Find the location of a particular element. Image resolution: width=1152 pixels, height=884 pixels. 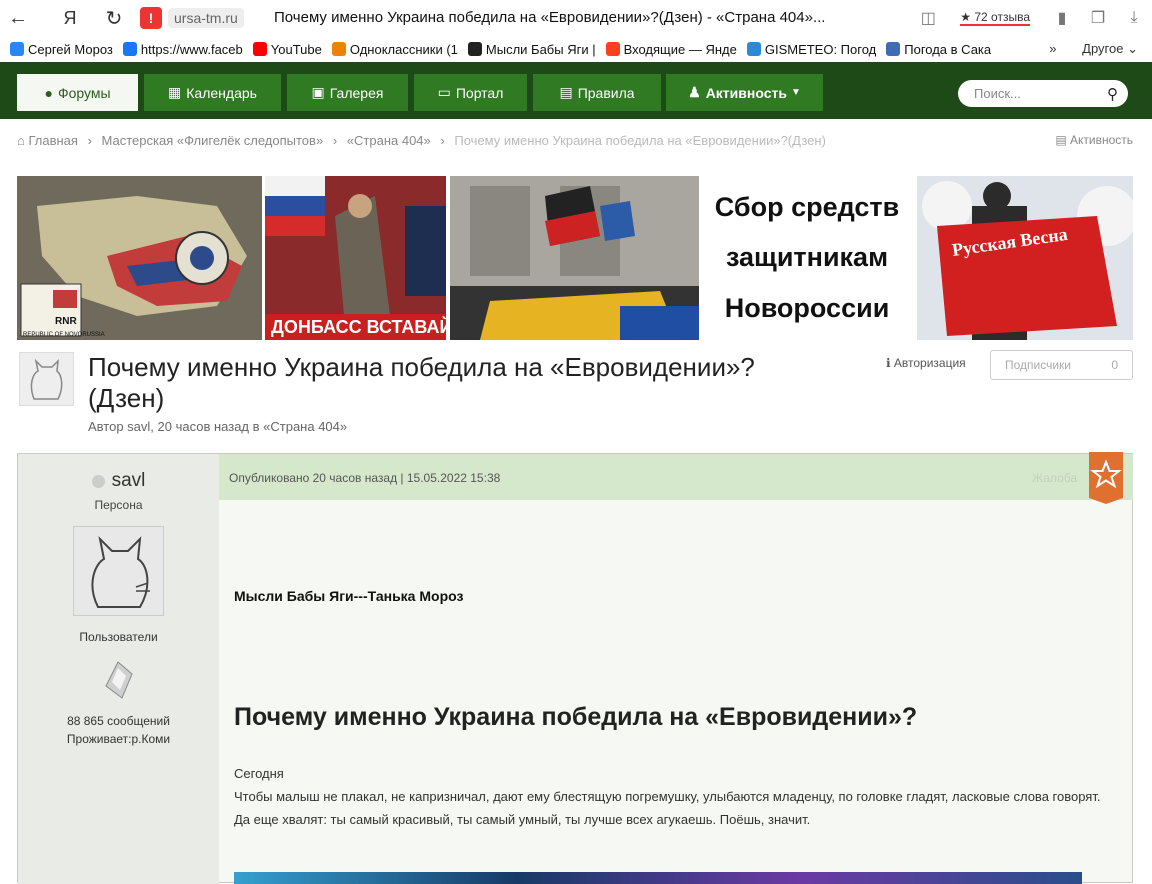

tab-activity: ♟ Активность ▼ is located at coordinates (744, 92).